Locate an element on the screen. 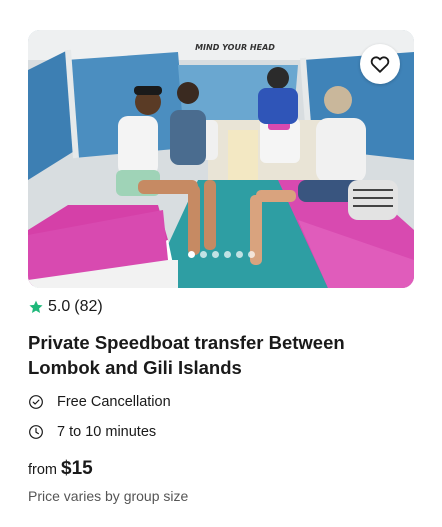 This screenshot has width=442, height=527. feature-label: 7 to 10 minutes is located at coordinates (107, 432).